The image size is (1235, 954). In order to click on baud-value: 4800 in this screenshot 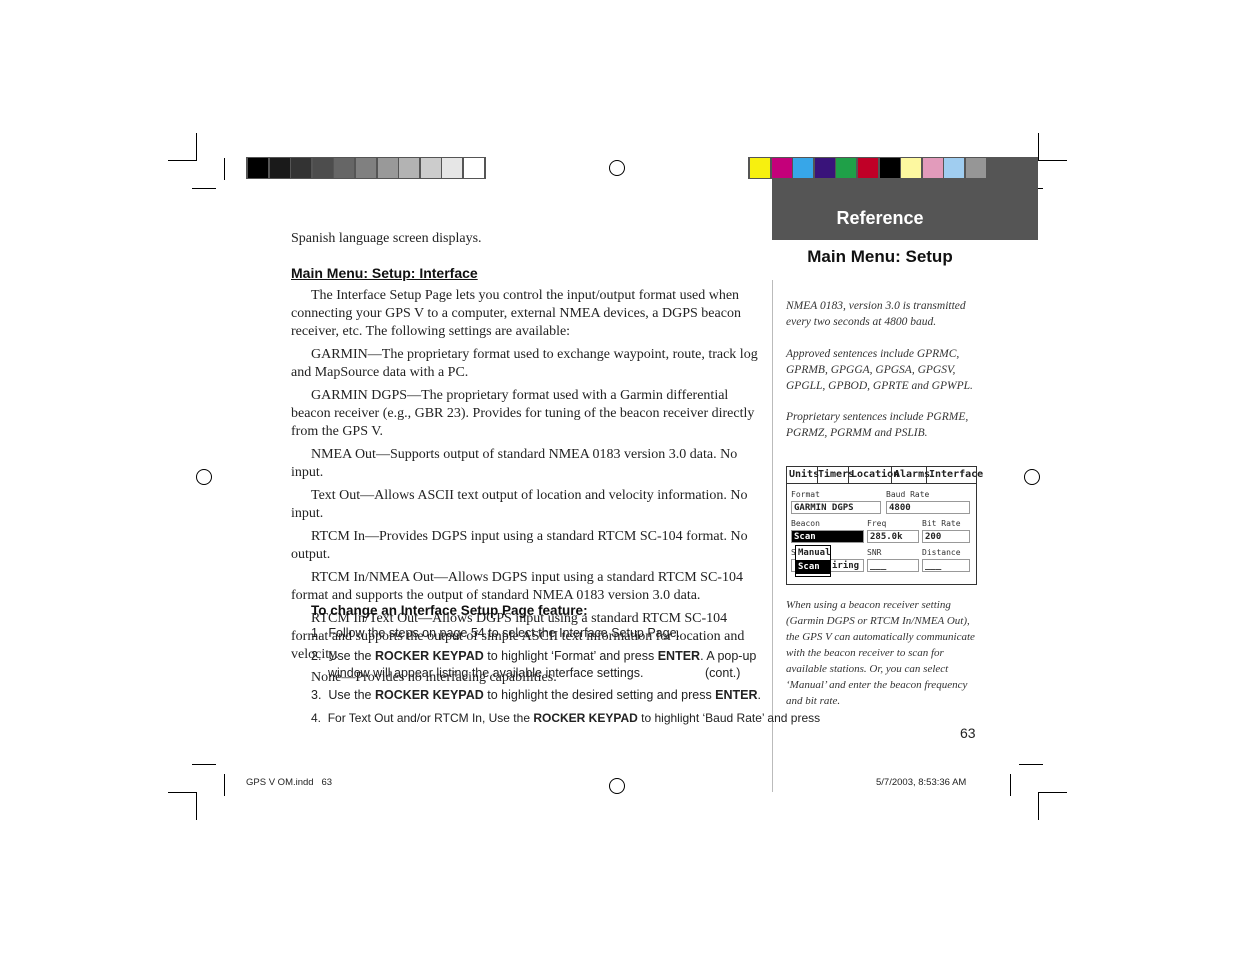, I will do `click(928, 507)`.